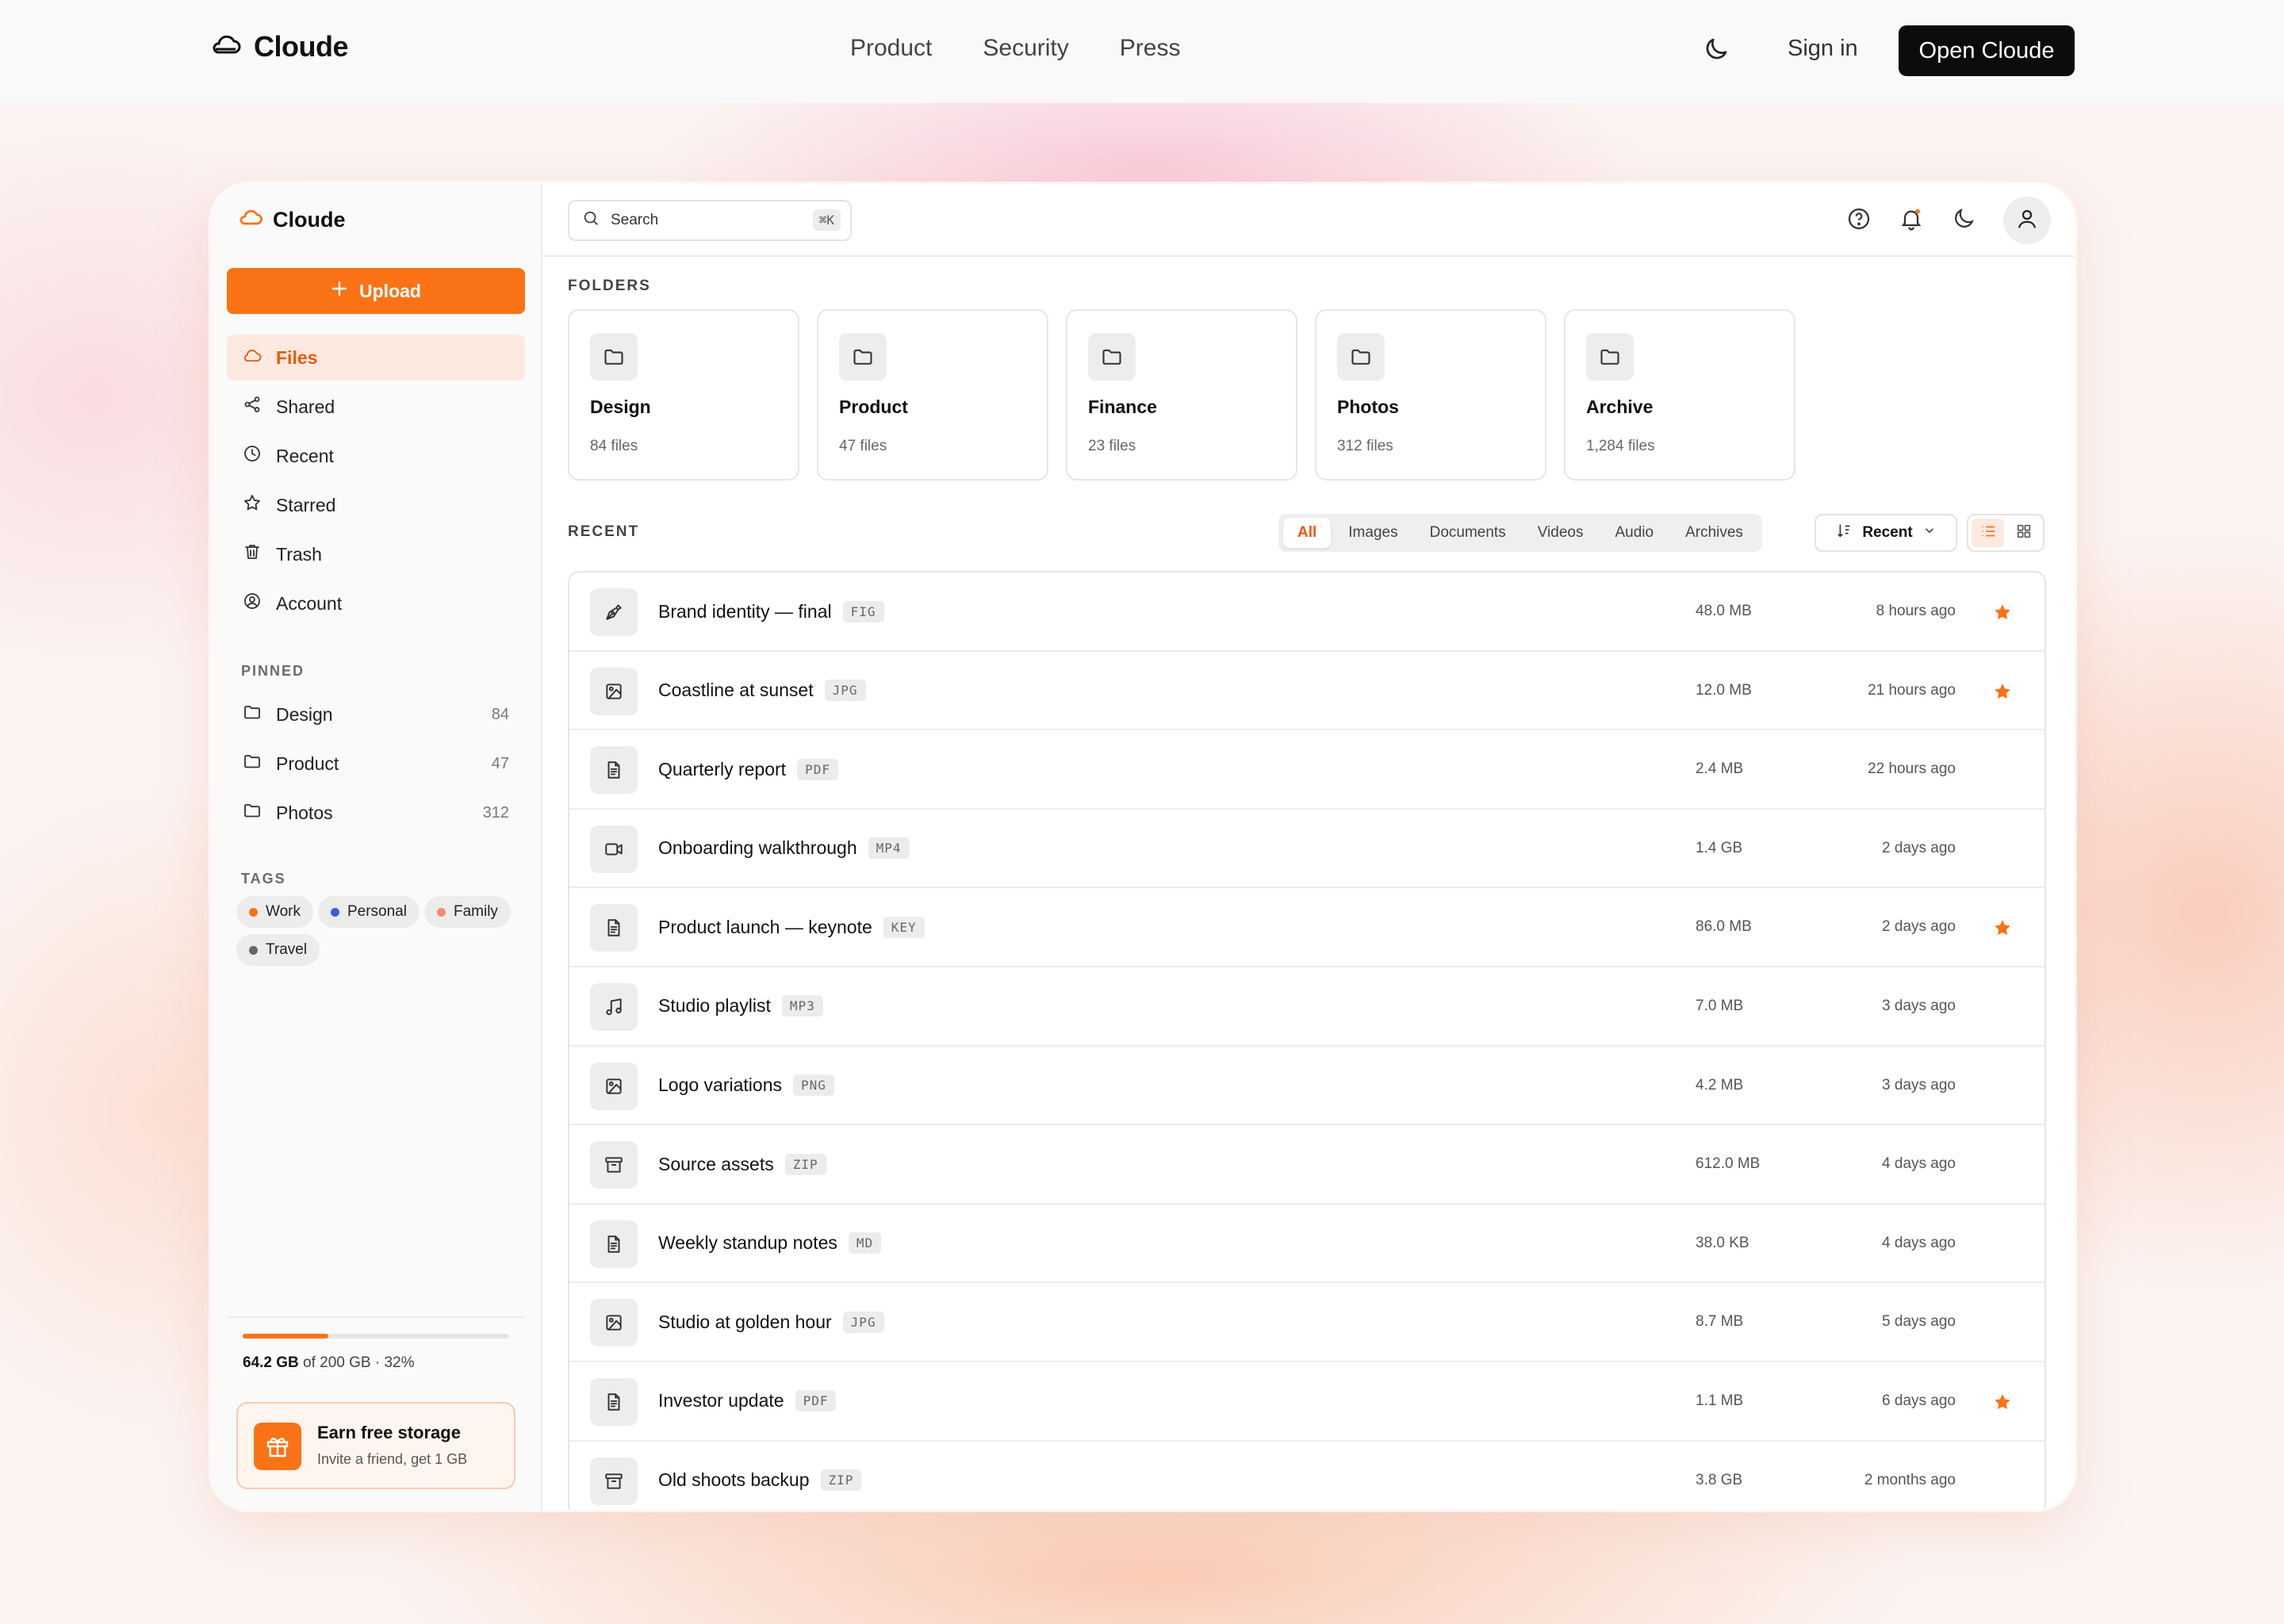 The width and height of the screenshot is (2284, 1624). Describe the element at coordinates (376, 554) in the screenshot. I see `sidebar-item-trash: Trash` at that location.